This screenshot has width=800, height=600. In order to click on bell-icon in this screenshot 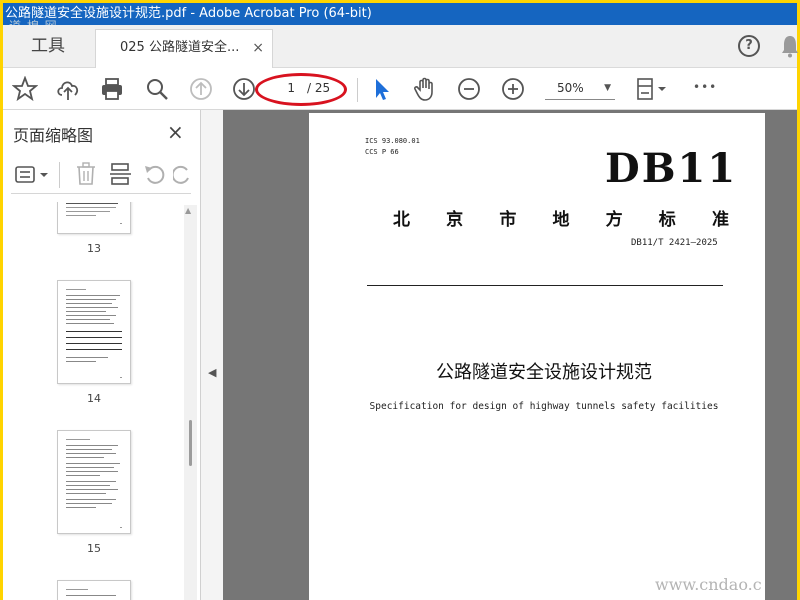, I will do `click(790, 46)`.